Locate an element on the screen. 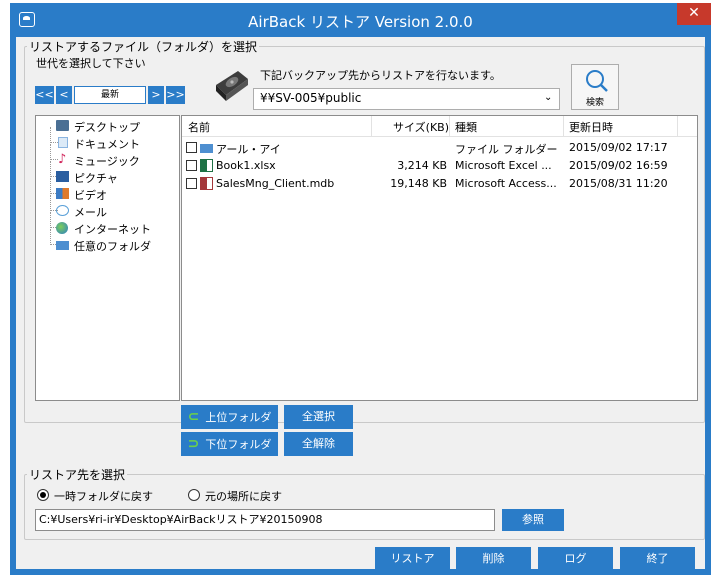 This screenshot has width=712, height=578. excel-file-icon is located at coordinates (206, 165).